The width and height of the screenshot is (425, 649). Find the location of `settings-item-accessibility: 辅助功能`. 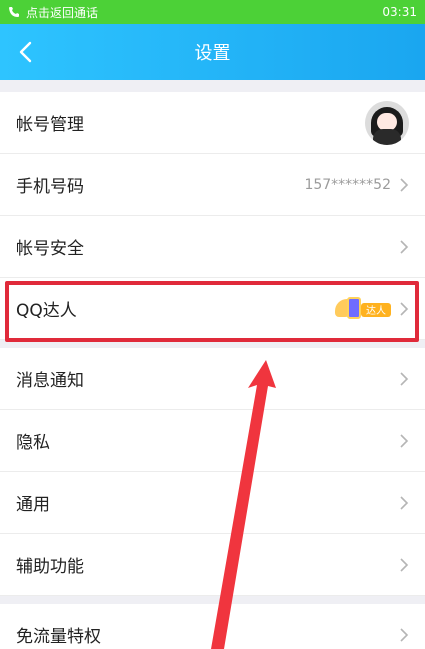

settings-item-accessibility: 辅助功能 is located at coordinates (212, 565).